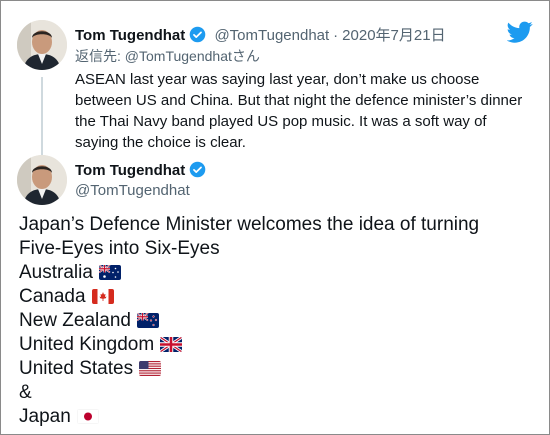 This screenshot has width=550, height=435. I want to click on uk-flag-icon, so click(171, 344).